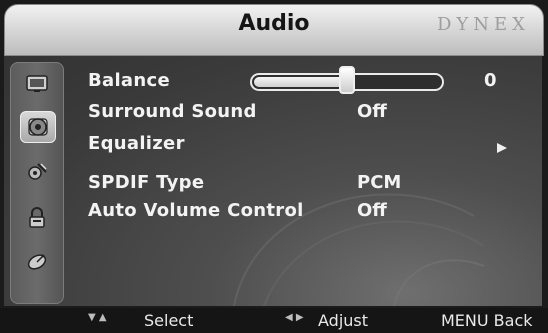 The height and width of the screenshot is (333, 548). What do you see at coordinates (347, 80) in the screenshot?
I see `balance-slider-knob` at bounding box center [347, 80].